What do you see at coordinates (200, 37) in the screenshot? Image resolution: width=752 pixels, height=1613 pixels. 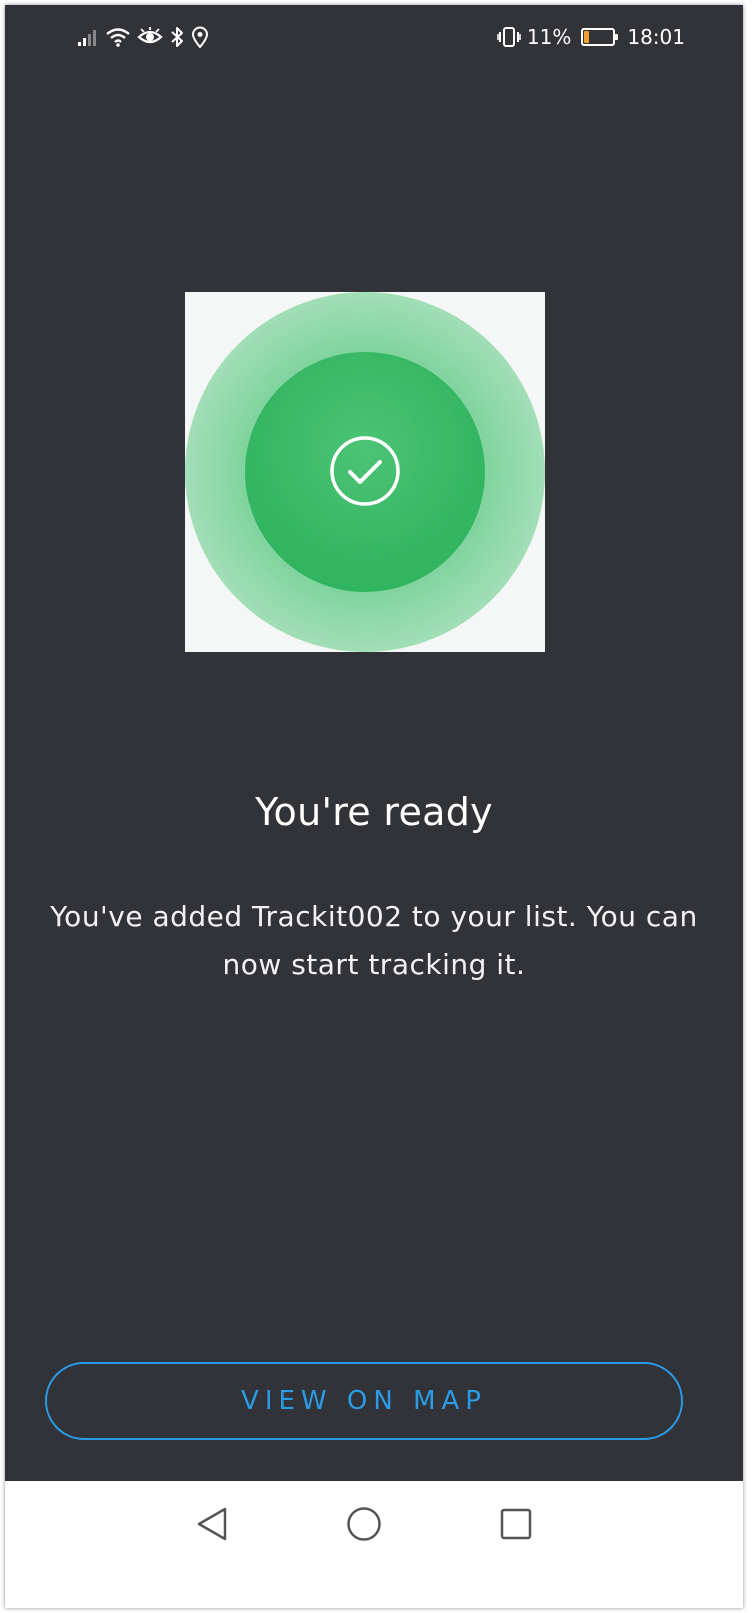 I see `location-icon` at bounding box center [200, 37].